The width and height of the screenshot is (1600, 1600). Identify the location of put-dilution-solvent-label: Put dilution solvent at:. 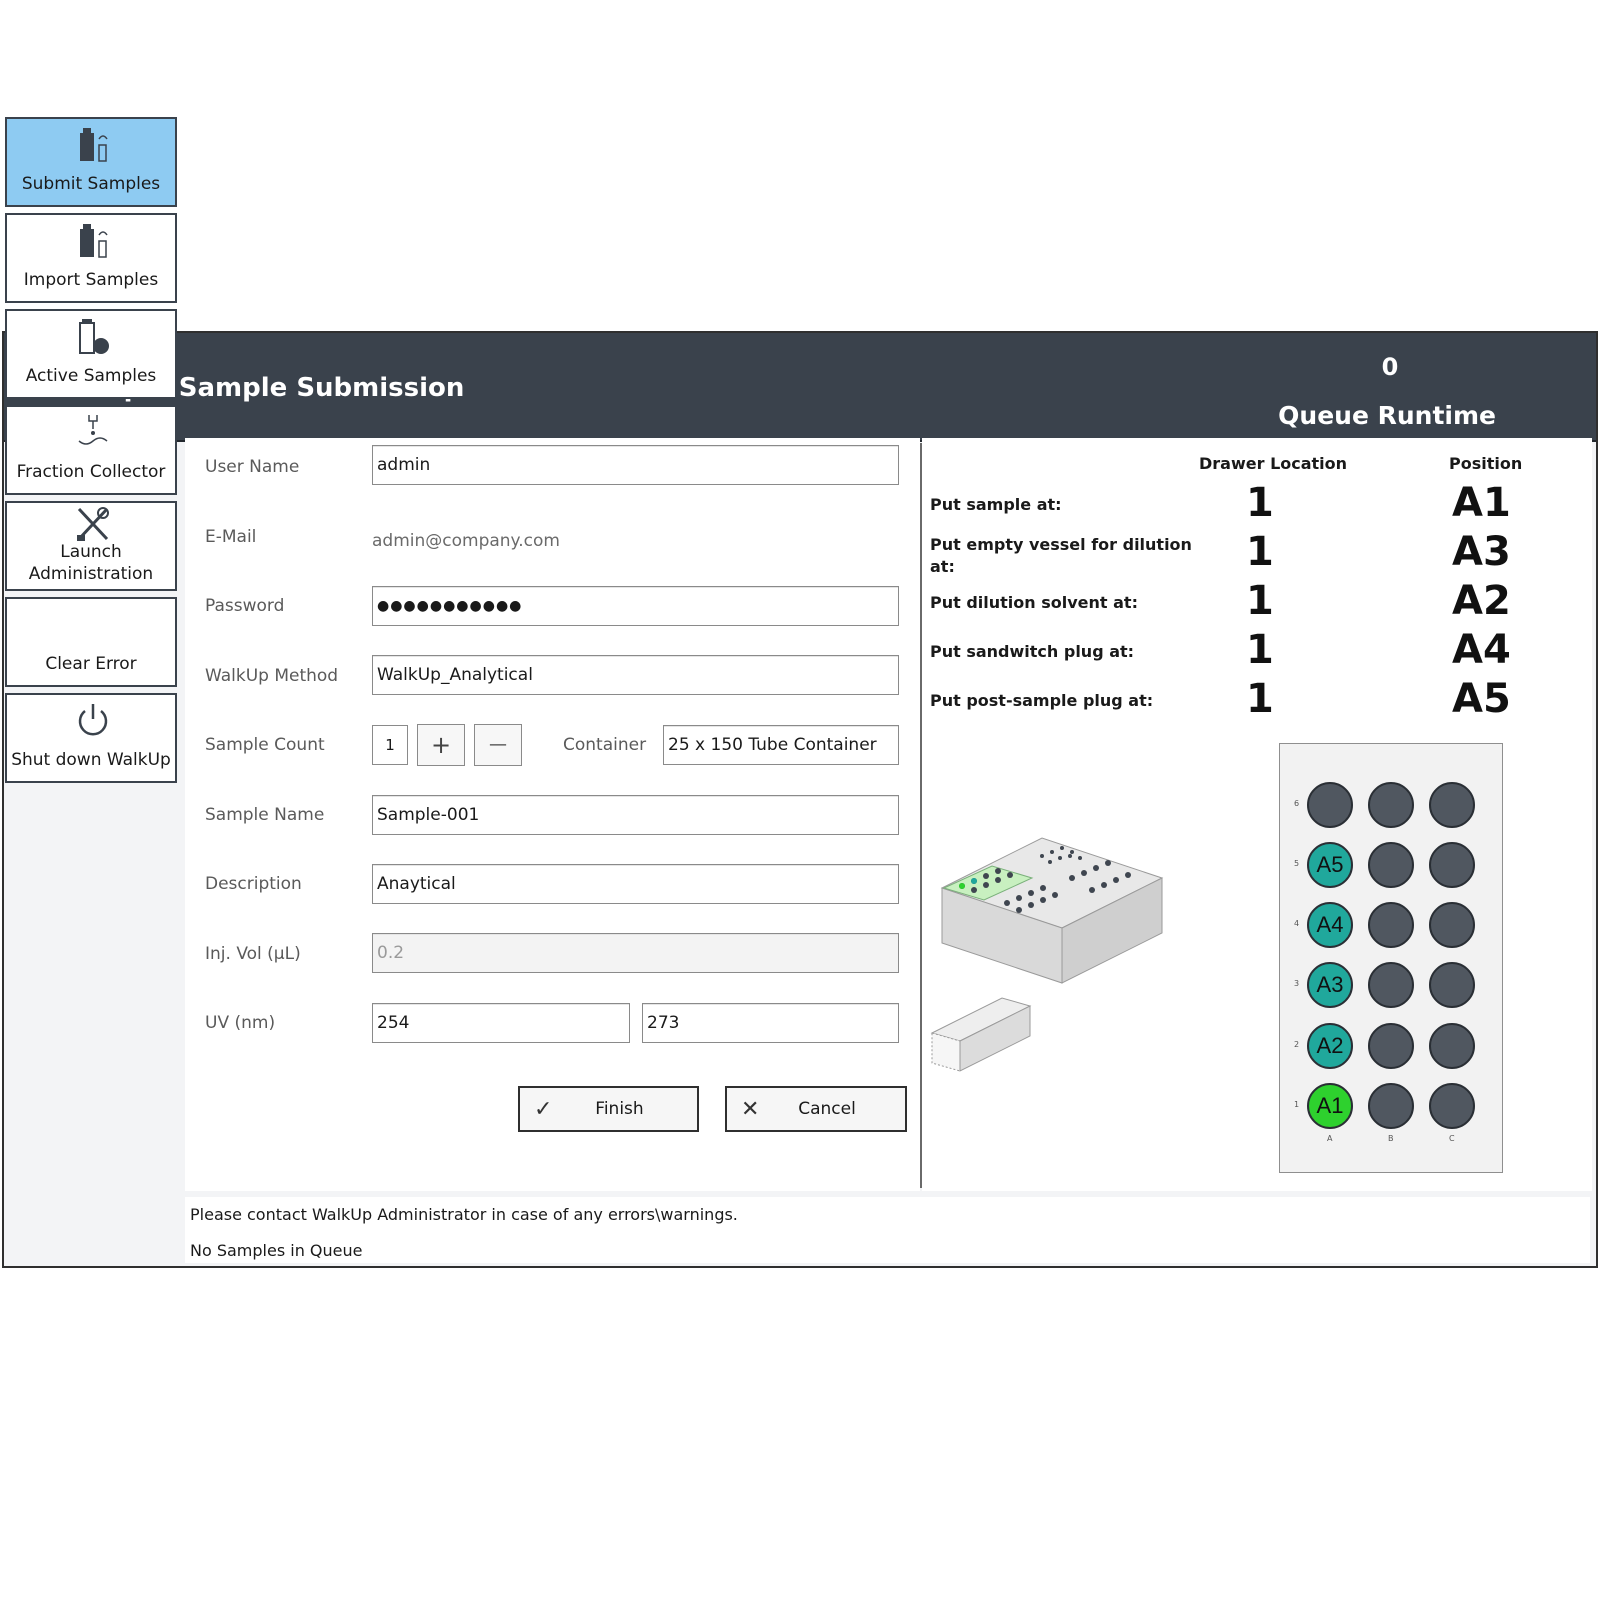
(1034, 602).